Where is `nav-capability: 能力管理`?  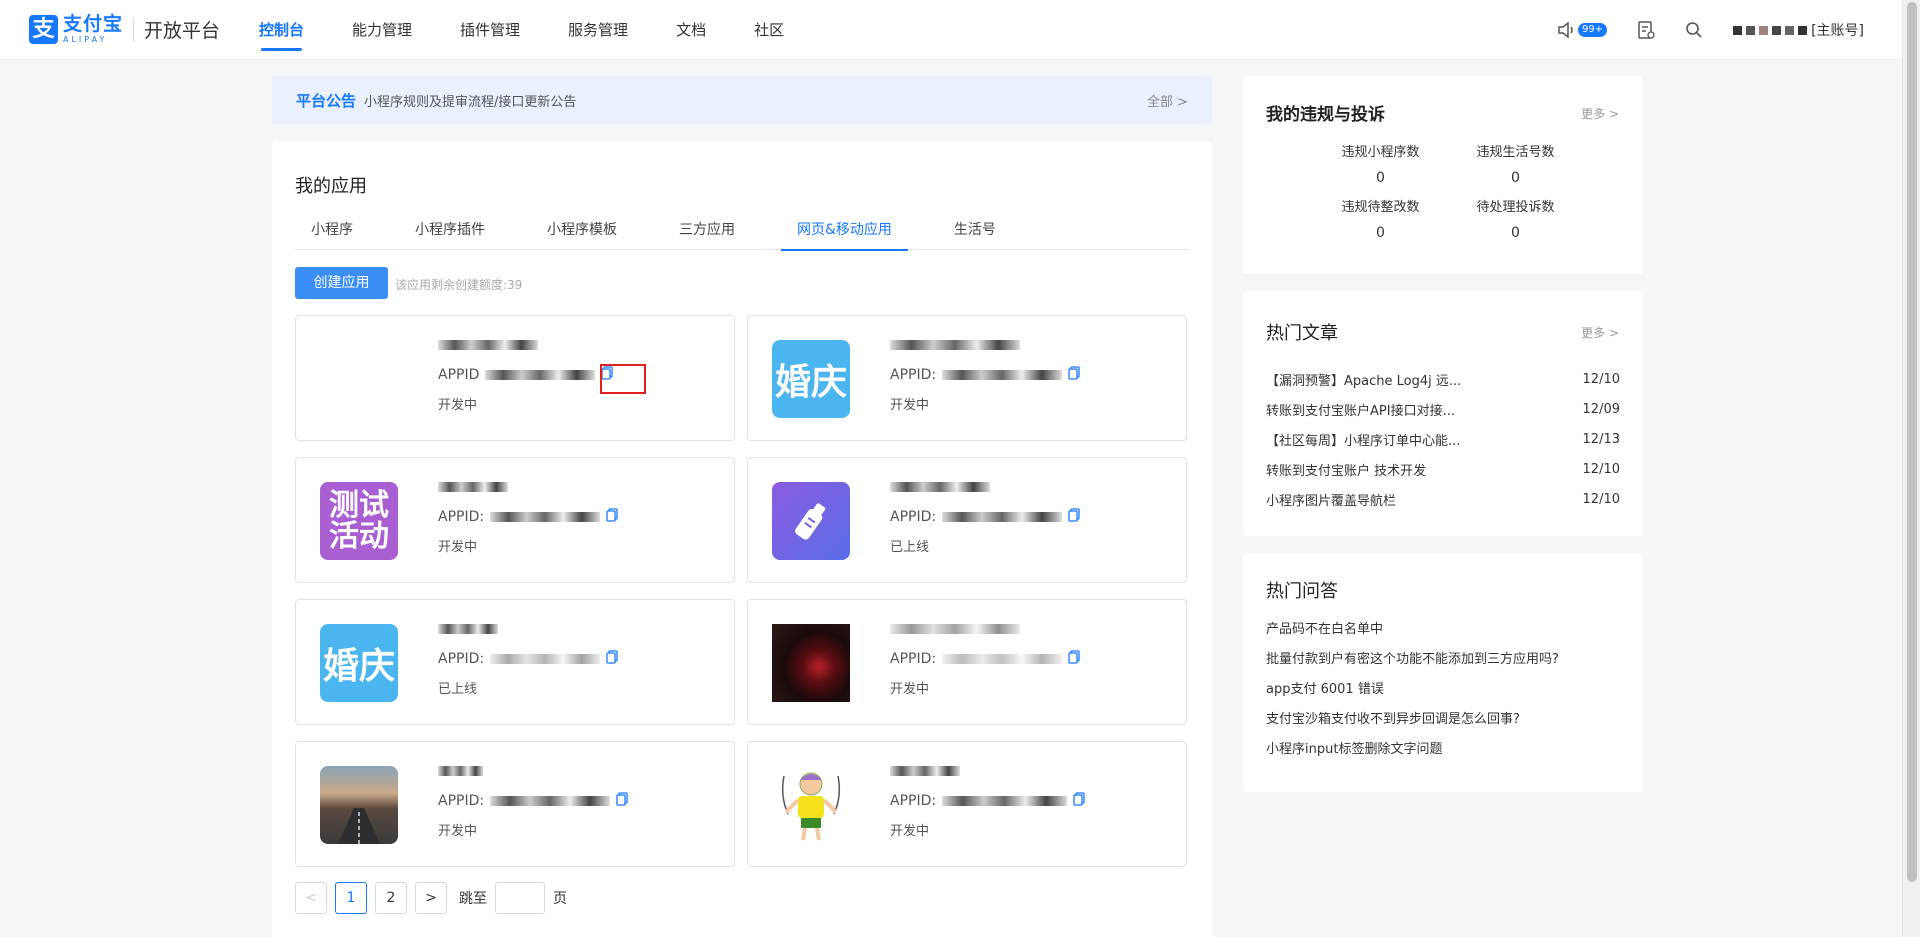 nav-capability: 能力管理 is located at coordinates (382, 30).